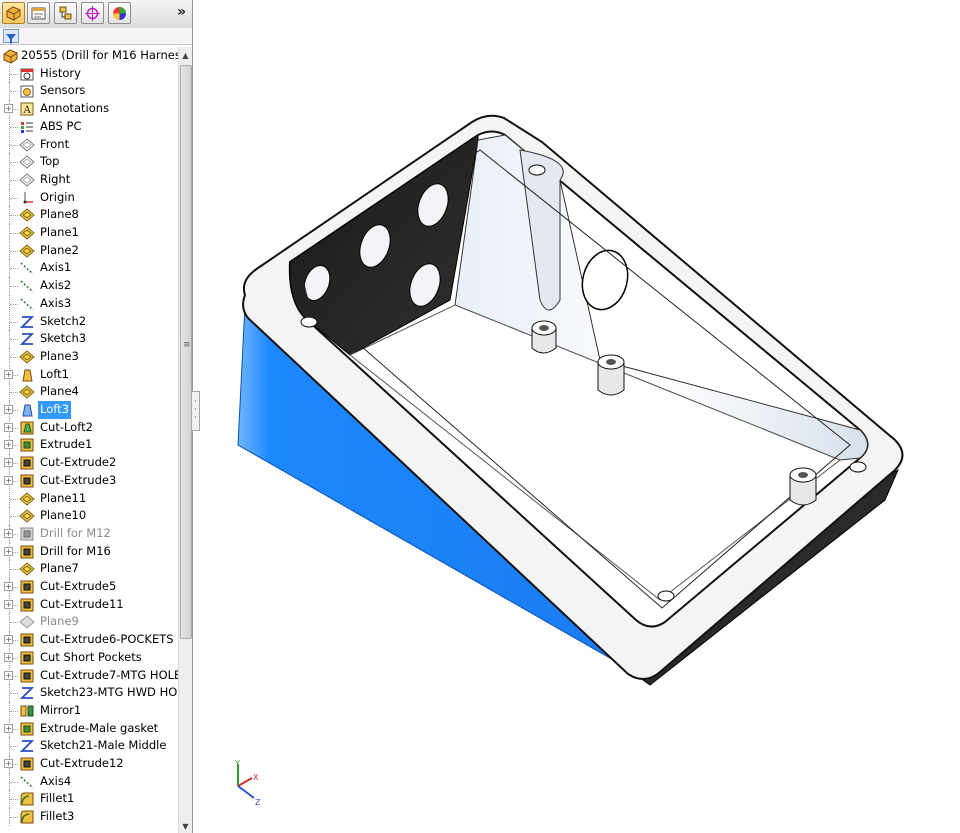 Image resolution: width=960 pixels, height=833 pixels. What do you see at coordinates (38, 13) in the screenshot?
I see `property-manager-tab` at bounding box center [38, 13].